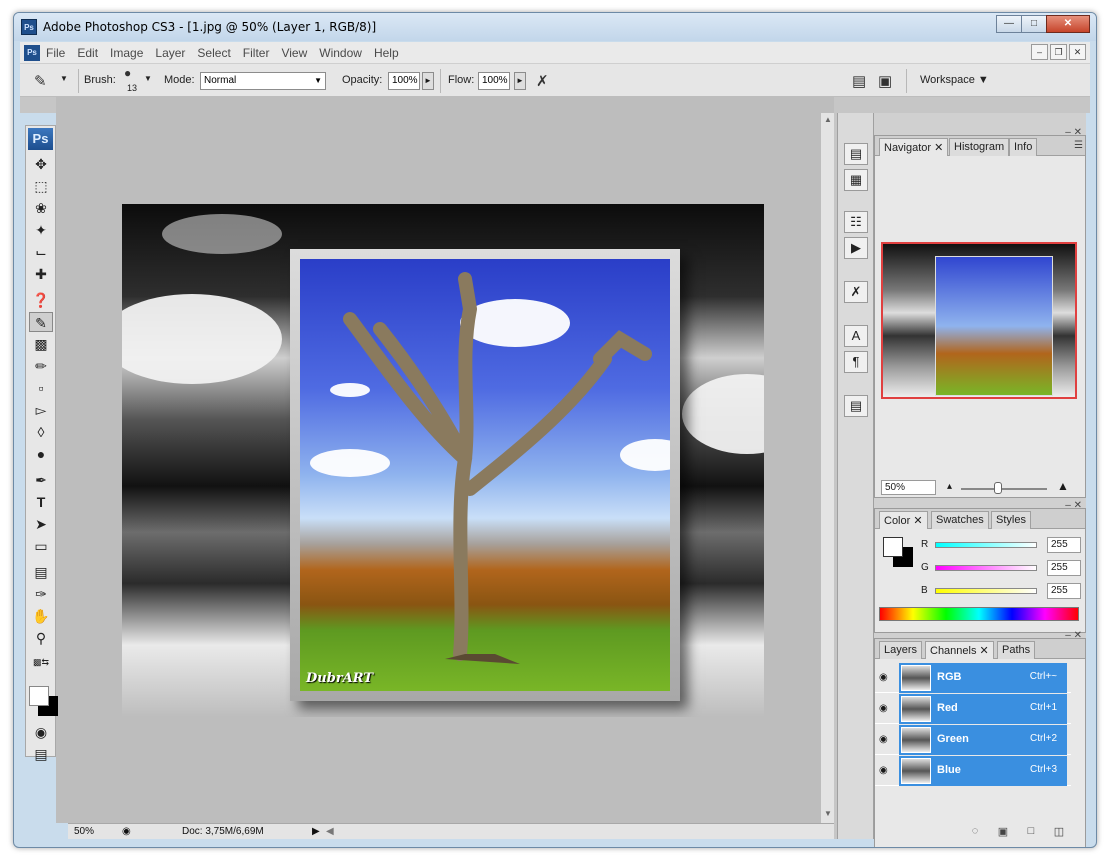  Describe the element at coordinates (856, 336) in the screenshot. I see `character-panel-icon: A` at that location.